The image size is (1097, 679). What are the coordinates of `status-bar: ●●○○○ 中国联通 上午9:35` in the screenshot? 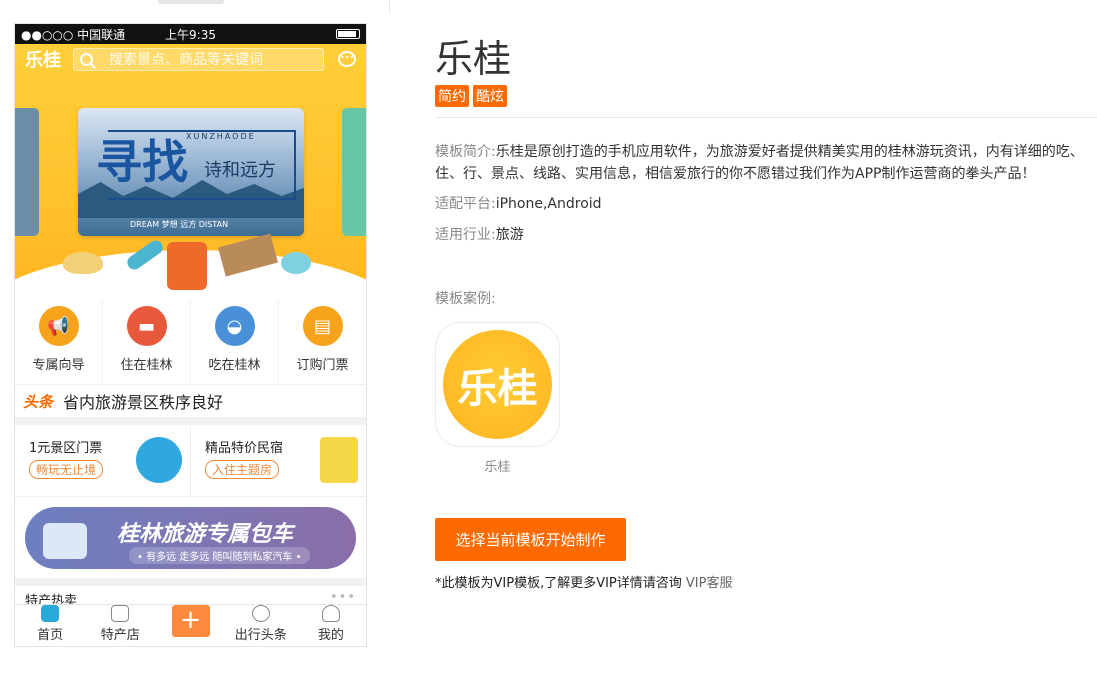 It's located at (190, 34).